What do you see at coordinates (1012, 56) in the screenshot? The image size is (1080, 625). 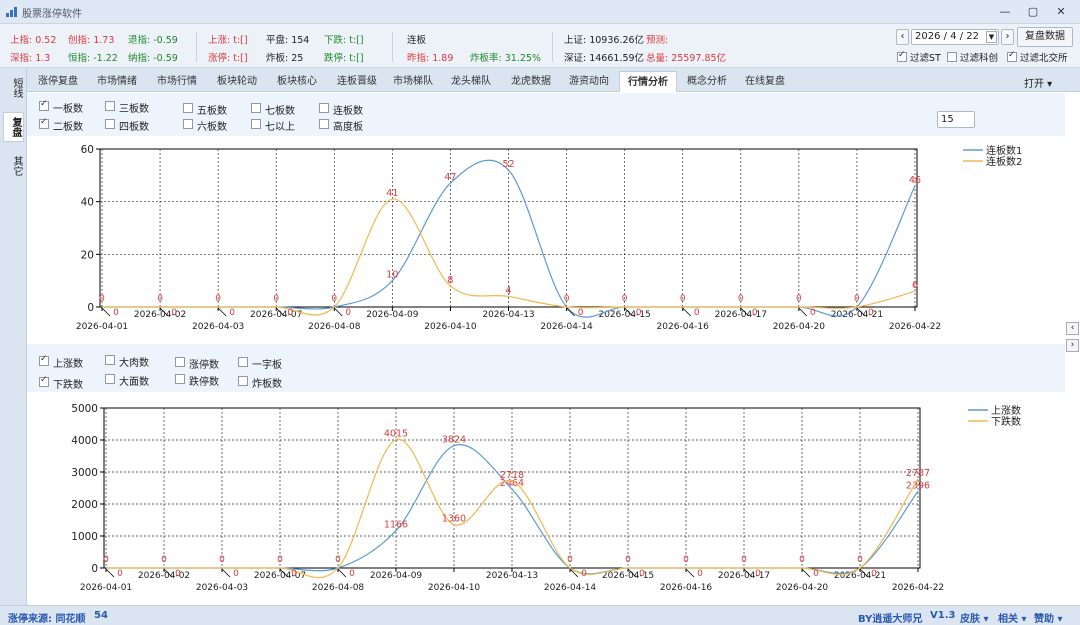 I see `filter-bj-checkbox` at bounding box center [1012, 56].